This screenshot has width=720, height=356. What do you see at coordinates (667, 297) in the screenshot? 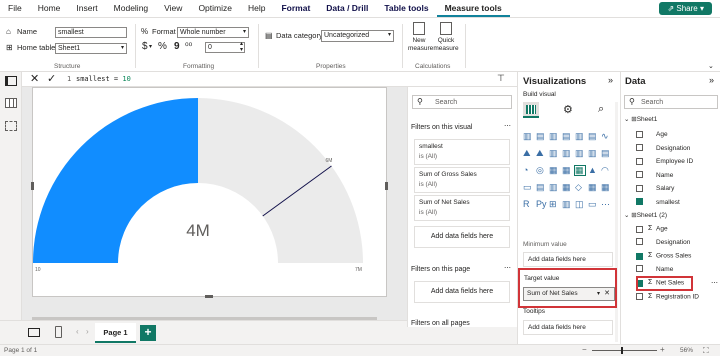
I see `field-item: Σ Registration ID` at bounding box center [667, 297].